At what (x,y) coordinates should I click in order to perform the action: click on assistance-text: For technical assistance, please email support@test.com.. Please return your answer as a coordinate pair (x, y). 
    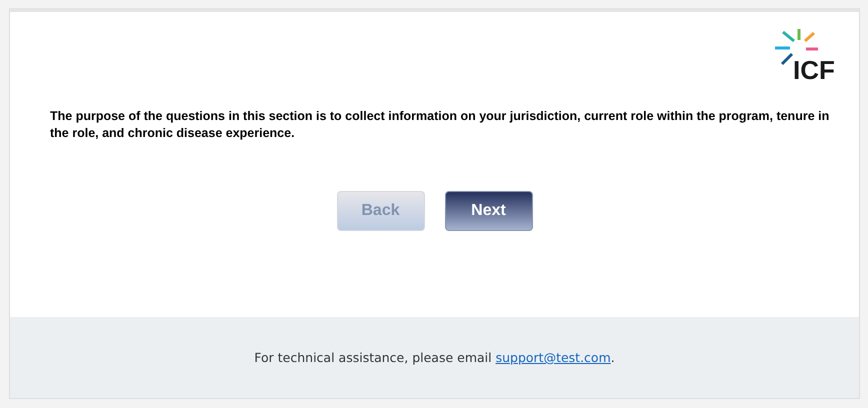
    Looking at the image, I should click on (434, 357).